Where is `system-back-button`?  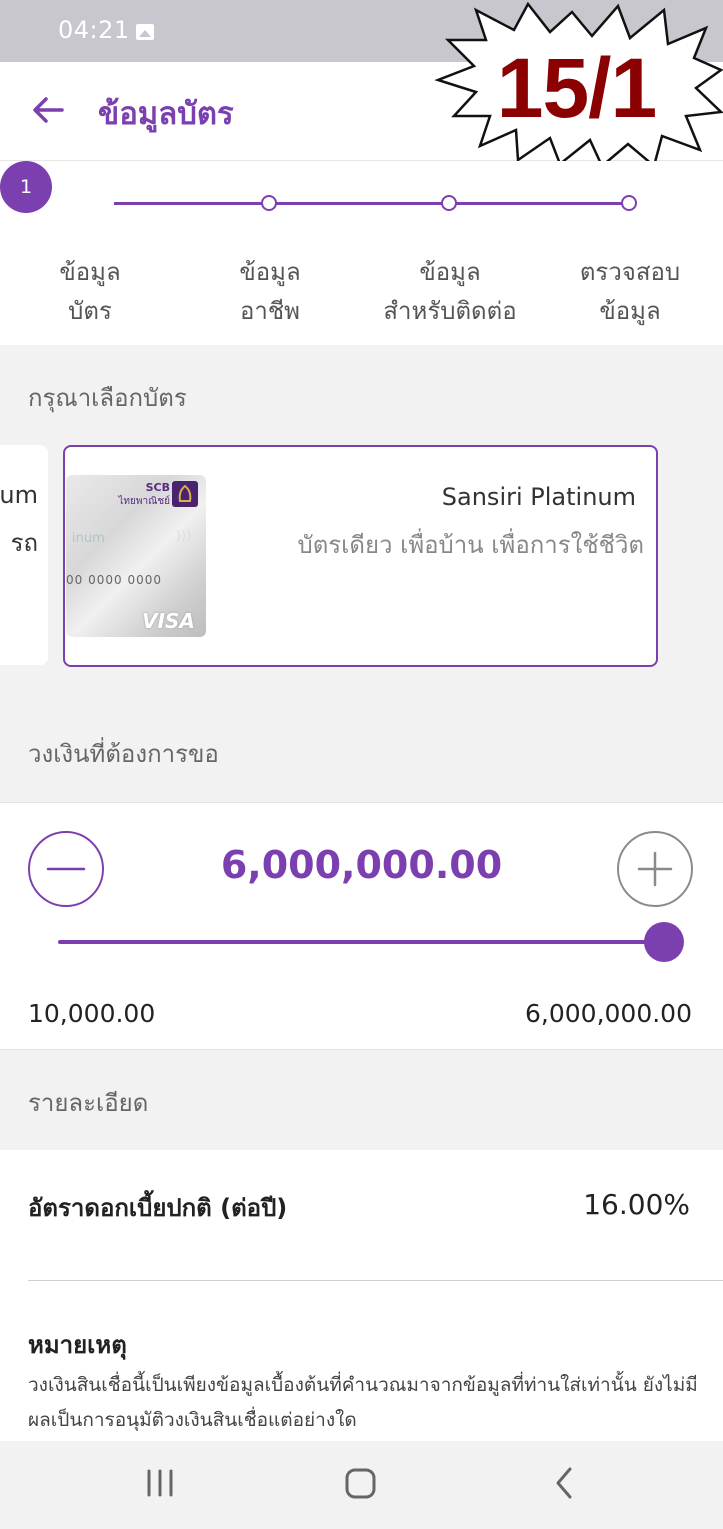
system-back-button is located at coordinates (563, 1483).